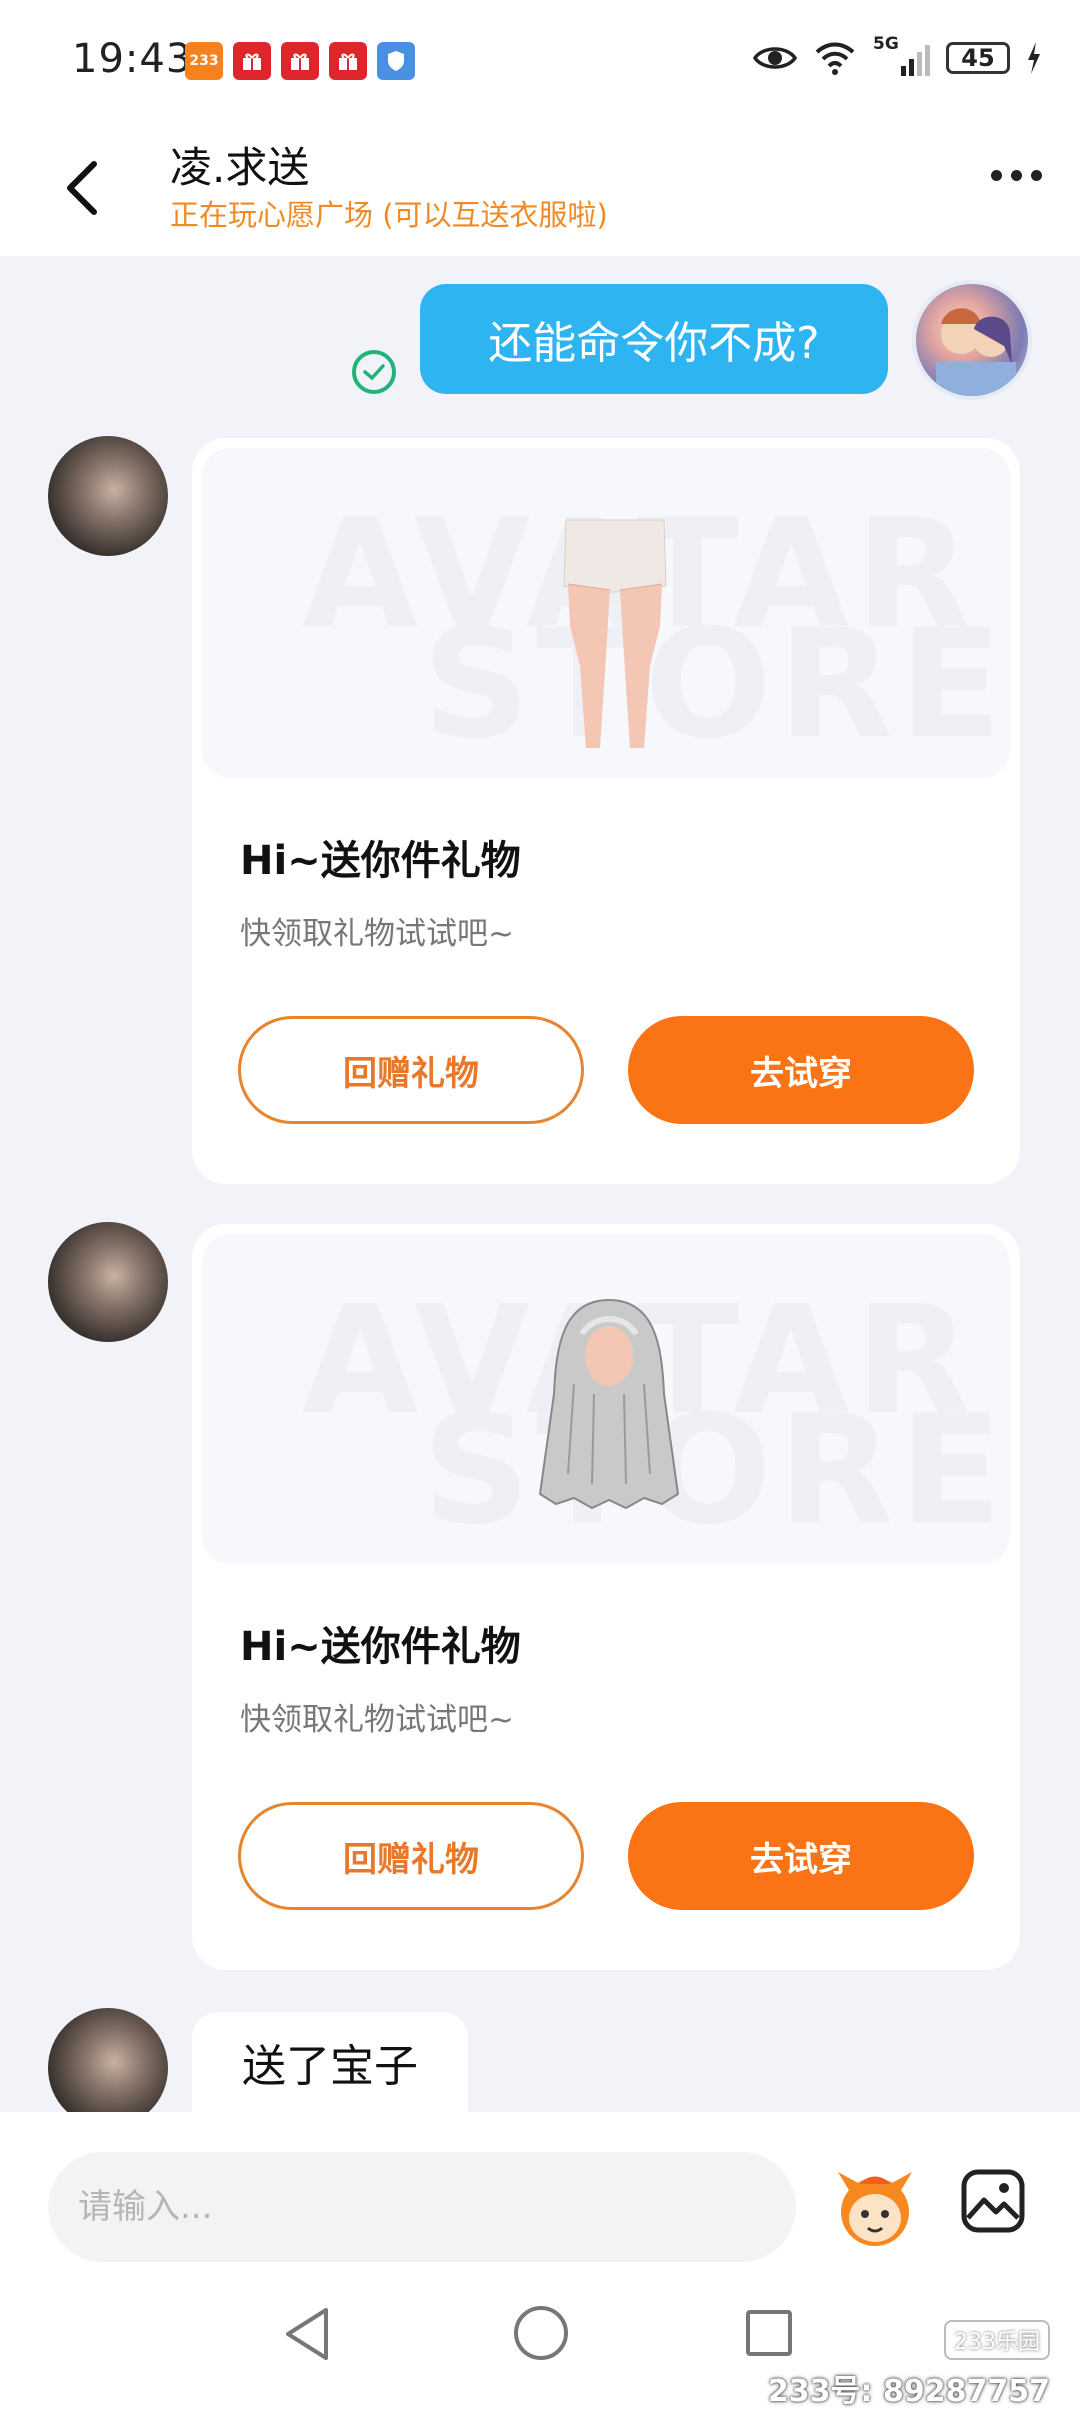  Describe the element at coordinates (540, 60) in the screenshot. I see `status-bar: 19:43 233 5G 45` at that location.